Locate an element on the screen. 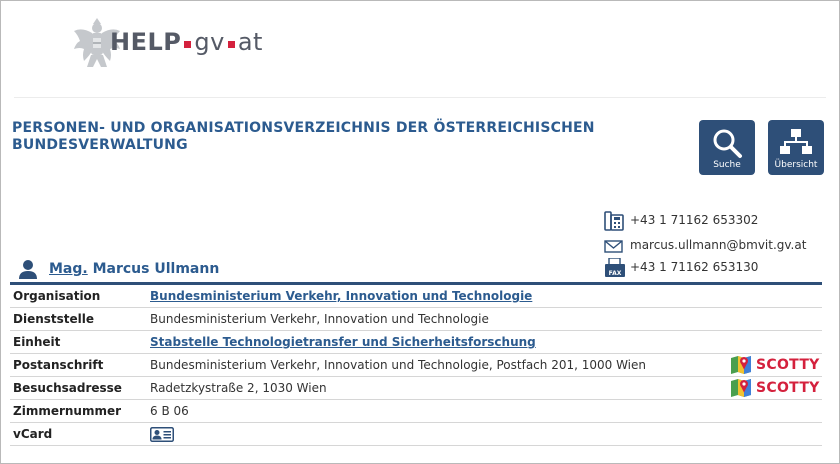 Image resolution: width=840 pixels, height=464 pixels. row-zimmernummer: Zimmernummer 6 B 06 is located at coordinates (416, 411).